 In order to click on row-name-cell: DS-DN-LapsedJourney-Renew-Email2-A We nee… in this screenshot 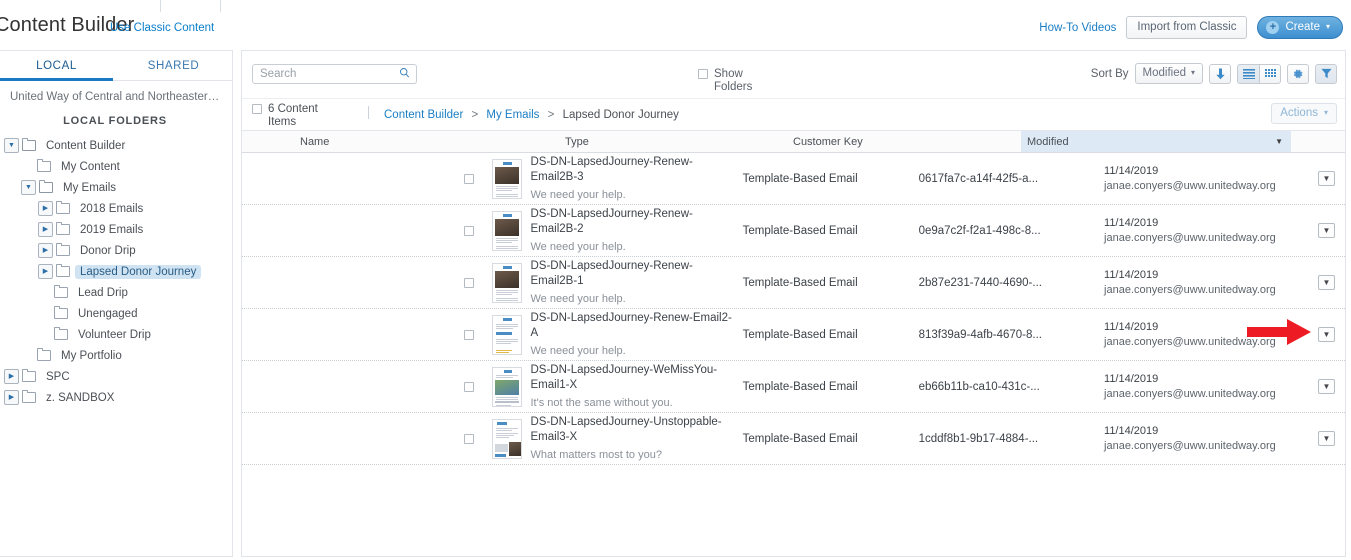, I will do `click(637, 334)`.